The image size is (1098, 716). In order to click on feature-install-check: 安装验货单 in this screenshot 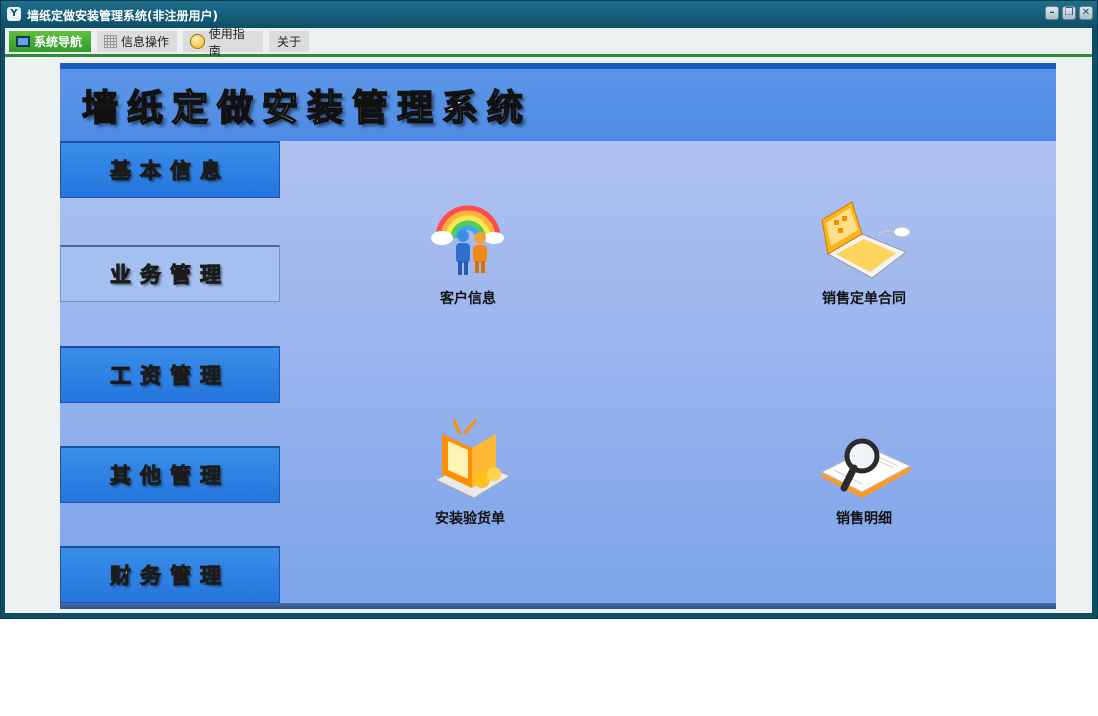, I will do `click(470, 473)`.